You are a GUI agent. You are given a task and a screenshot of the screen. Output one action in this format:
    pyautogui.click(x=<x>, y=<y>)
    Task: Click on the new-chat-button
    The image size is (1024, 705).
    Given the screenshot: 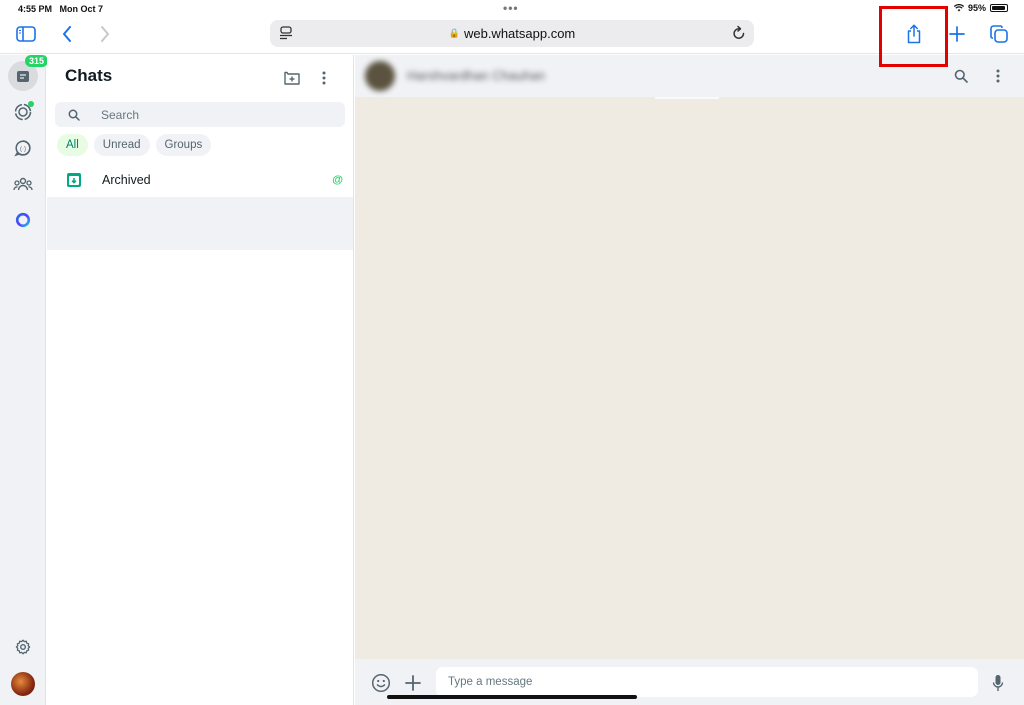 What is the action you would take?
    pyautogui.click(x=292, y=78)
    